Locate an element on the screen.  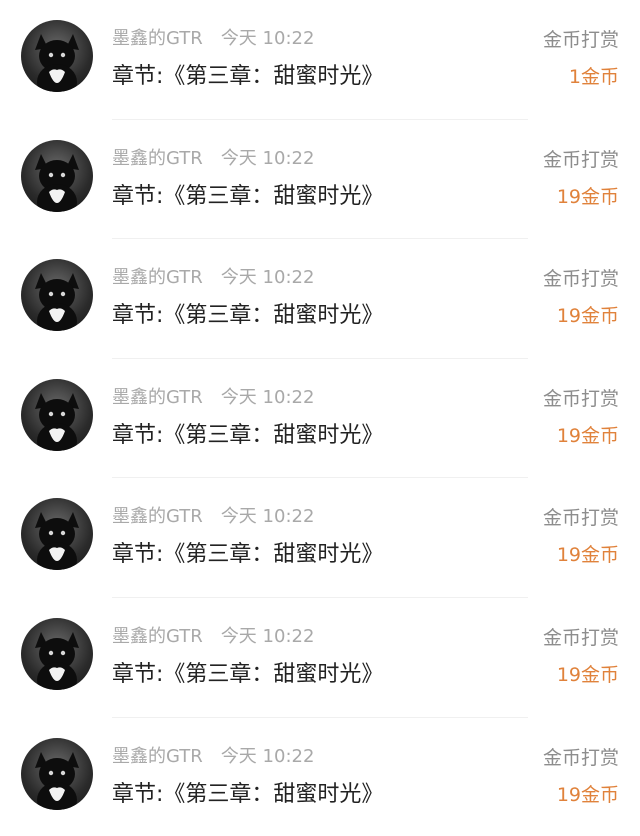
list-item: 墨鑫的GTR 今天 10:22 章节:《第三章：甜蜜时光》 金币打赏 1金币 is located at coordinates (320, 60).